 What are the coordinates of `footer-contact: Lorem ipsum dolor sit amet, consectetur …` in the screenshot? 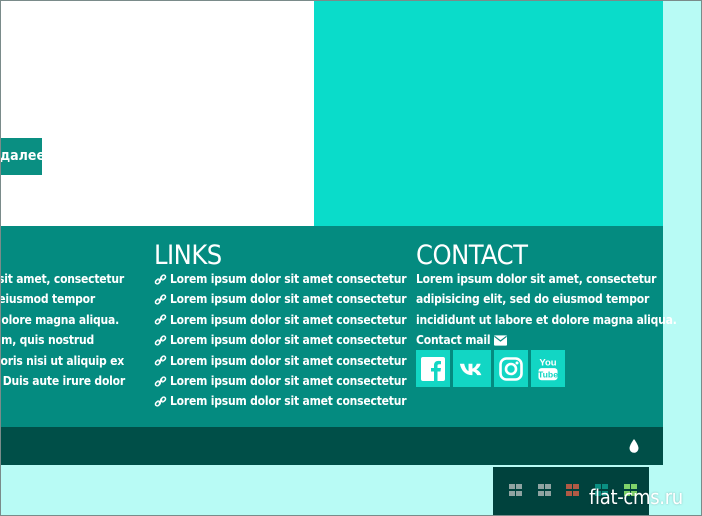 It's located at (546, 310).